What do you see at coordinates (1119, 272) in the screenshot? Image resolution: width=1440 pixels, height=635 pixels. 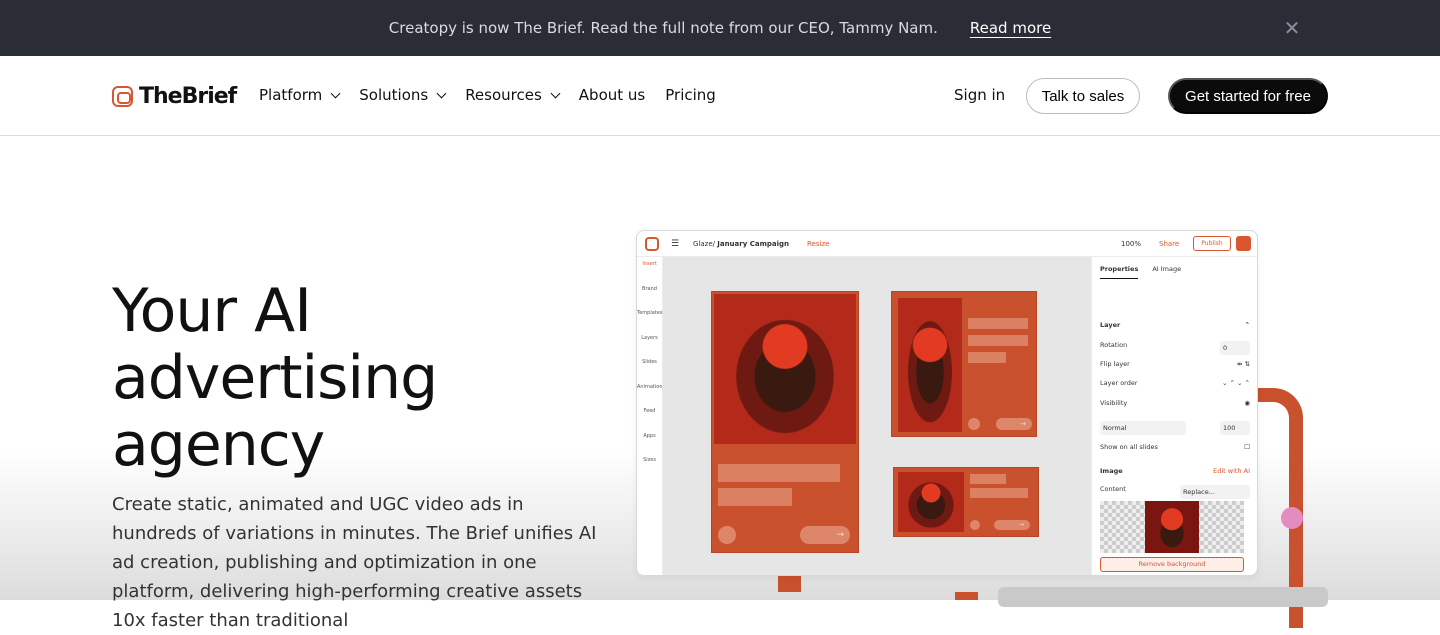 I see `tab-properties: Properties` at bounding box center [1119, 272].